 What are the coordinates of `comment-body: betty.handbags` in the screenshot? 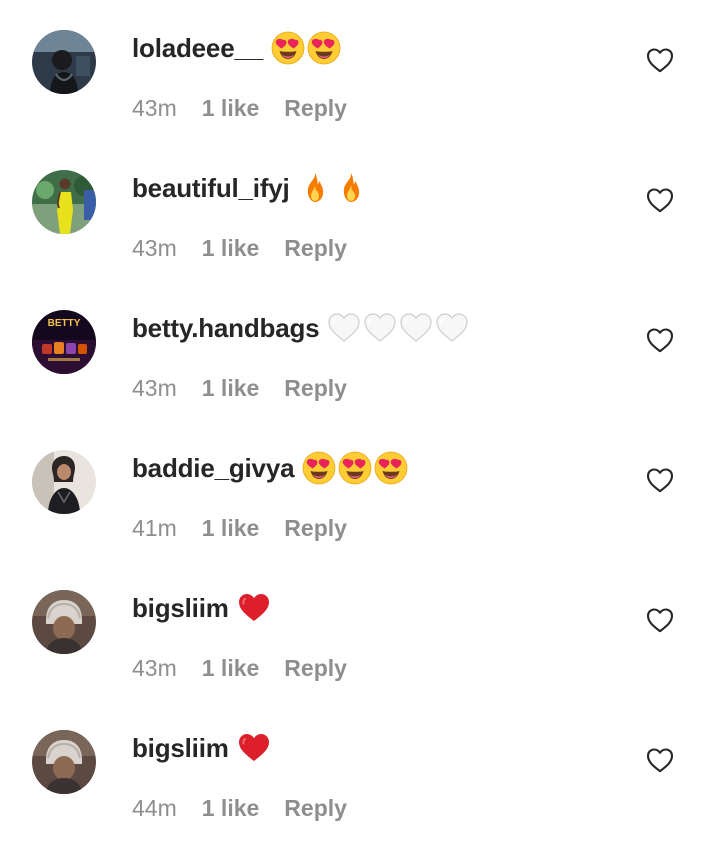 It's located at (300, 328).